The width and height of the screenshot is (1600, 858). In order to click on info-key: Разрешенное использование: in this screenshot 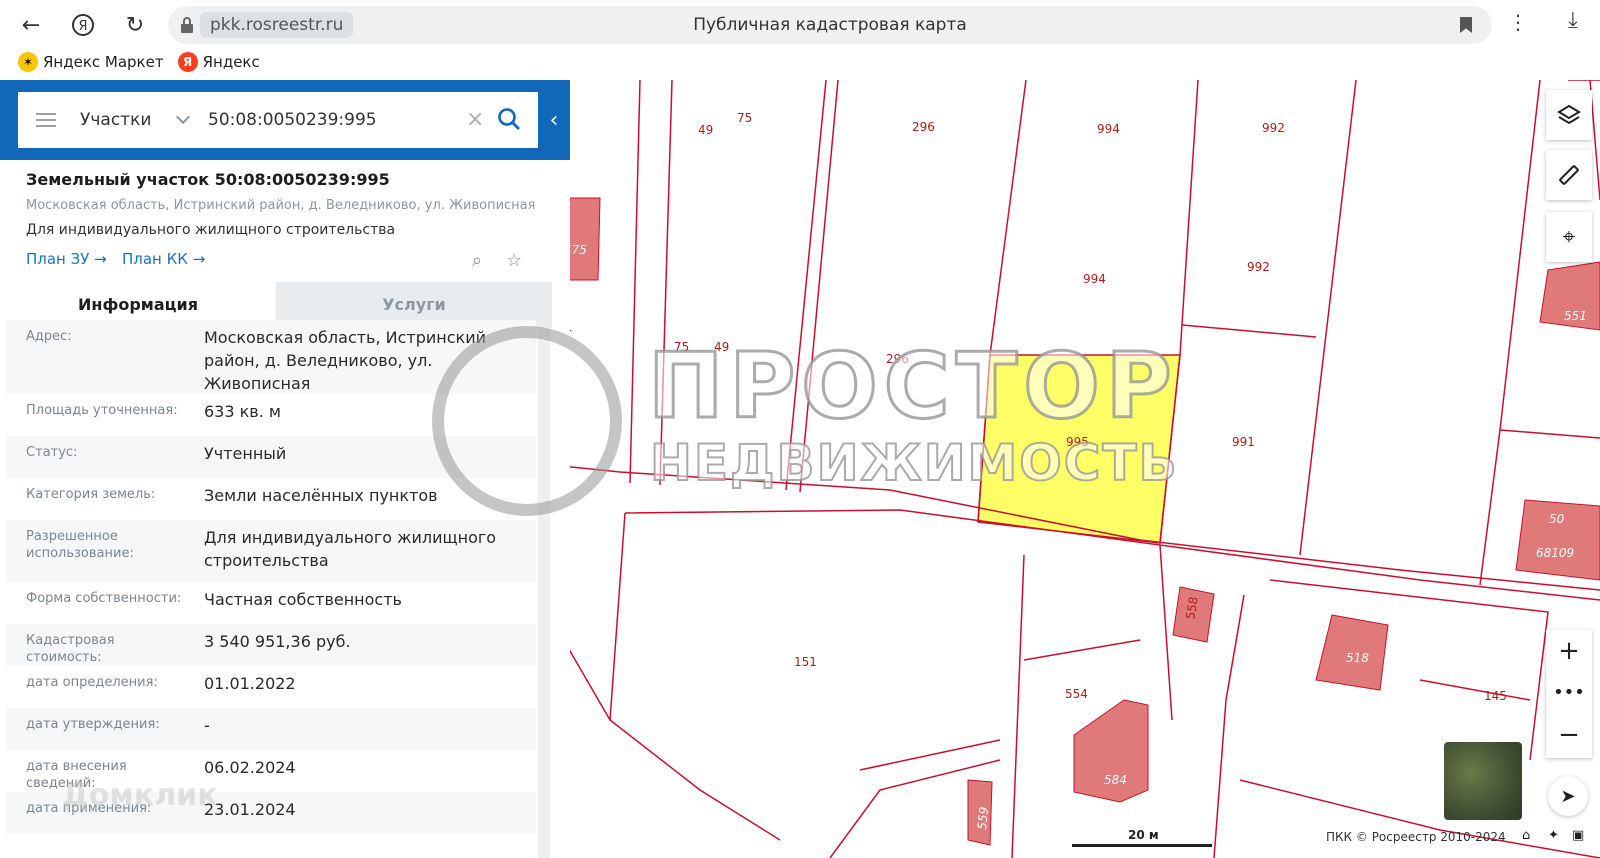, I will do `click(80, 545)`.